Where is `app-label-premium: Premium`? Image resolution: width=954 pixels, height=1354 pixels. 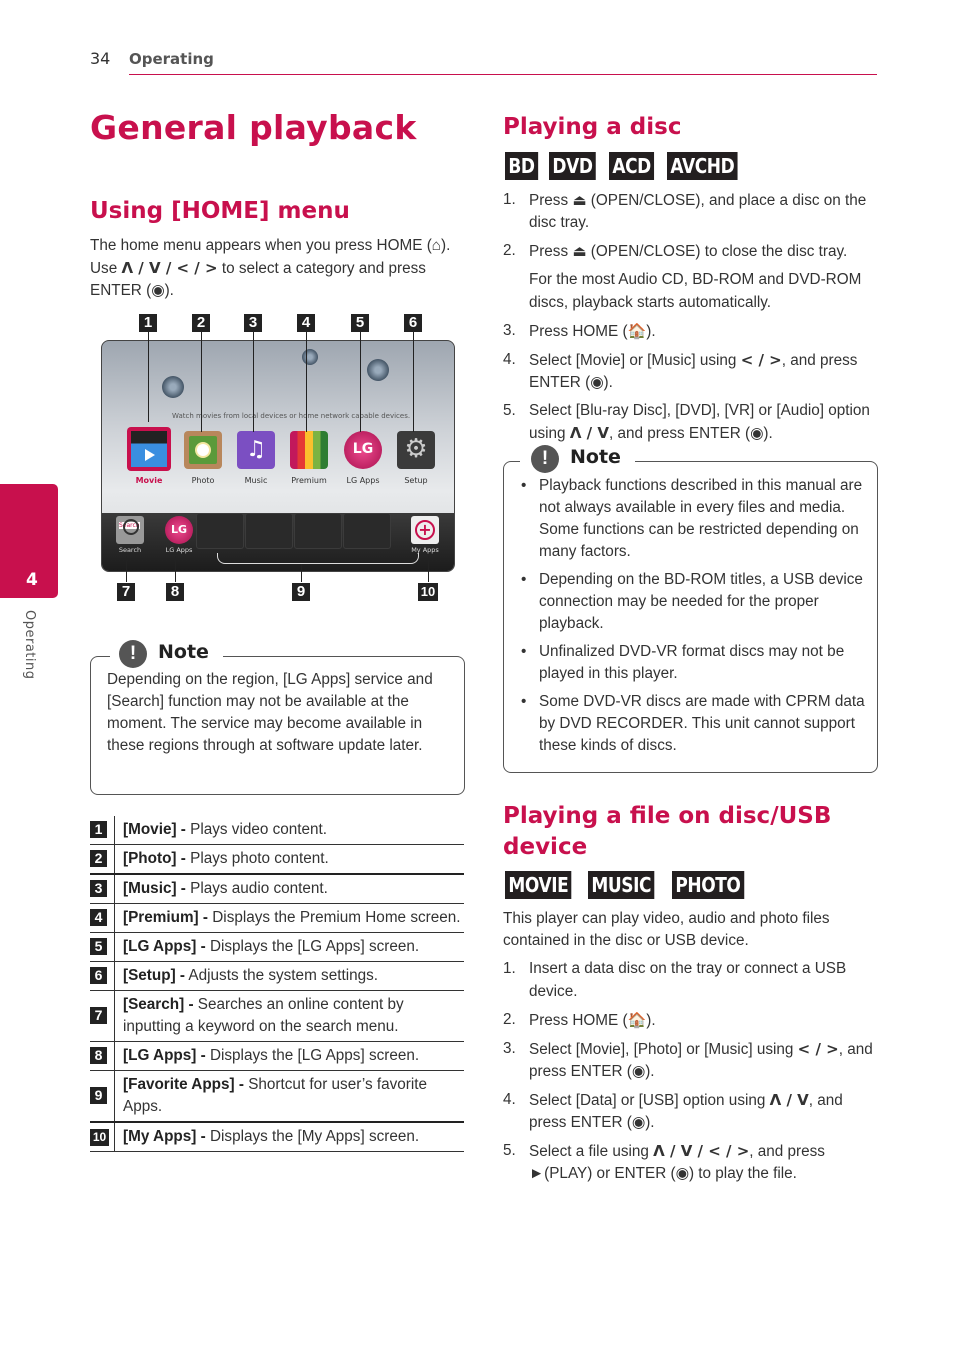 app-label-premium: Premium is located at coordinates (309, 480).